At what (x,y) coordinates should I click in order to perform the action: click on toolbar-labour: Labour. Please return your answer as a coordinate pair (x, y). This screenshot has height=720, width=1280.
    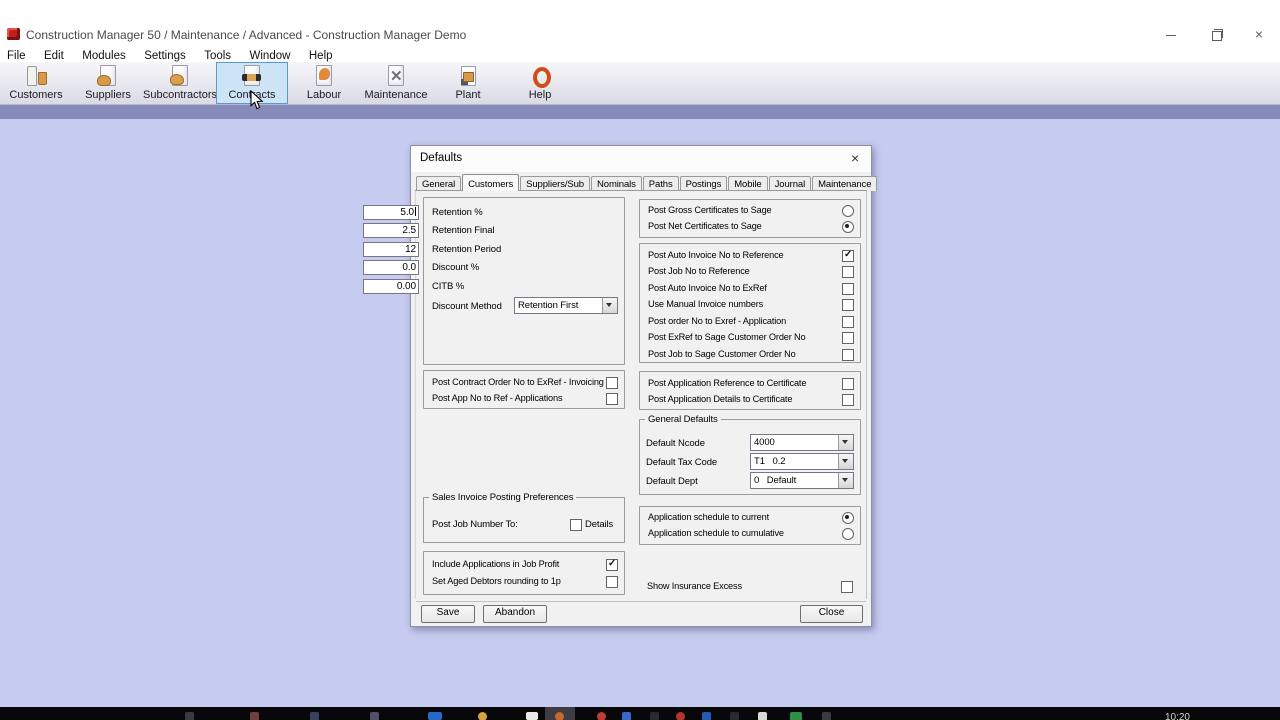
    Looking at the image, I should click on (324, 83).